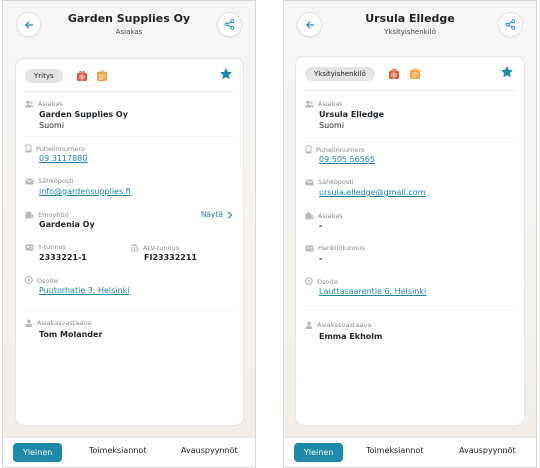 This screenshot has width=540, height=468. I want to click on field-sahkoposti: Sähköposti ursula.elledge@gmail.com, so click(410, 189).